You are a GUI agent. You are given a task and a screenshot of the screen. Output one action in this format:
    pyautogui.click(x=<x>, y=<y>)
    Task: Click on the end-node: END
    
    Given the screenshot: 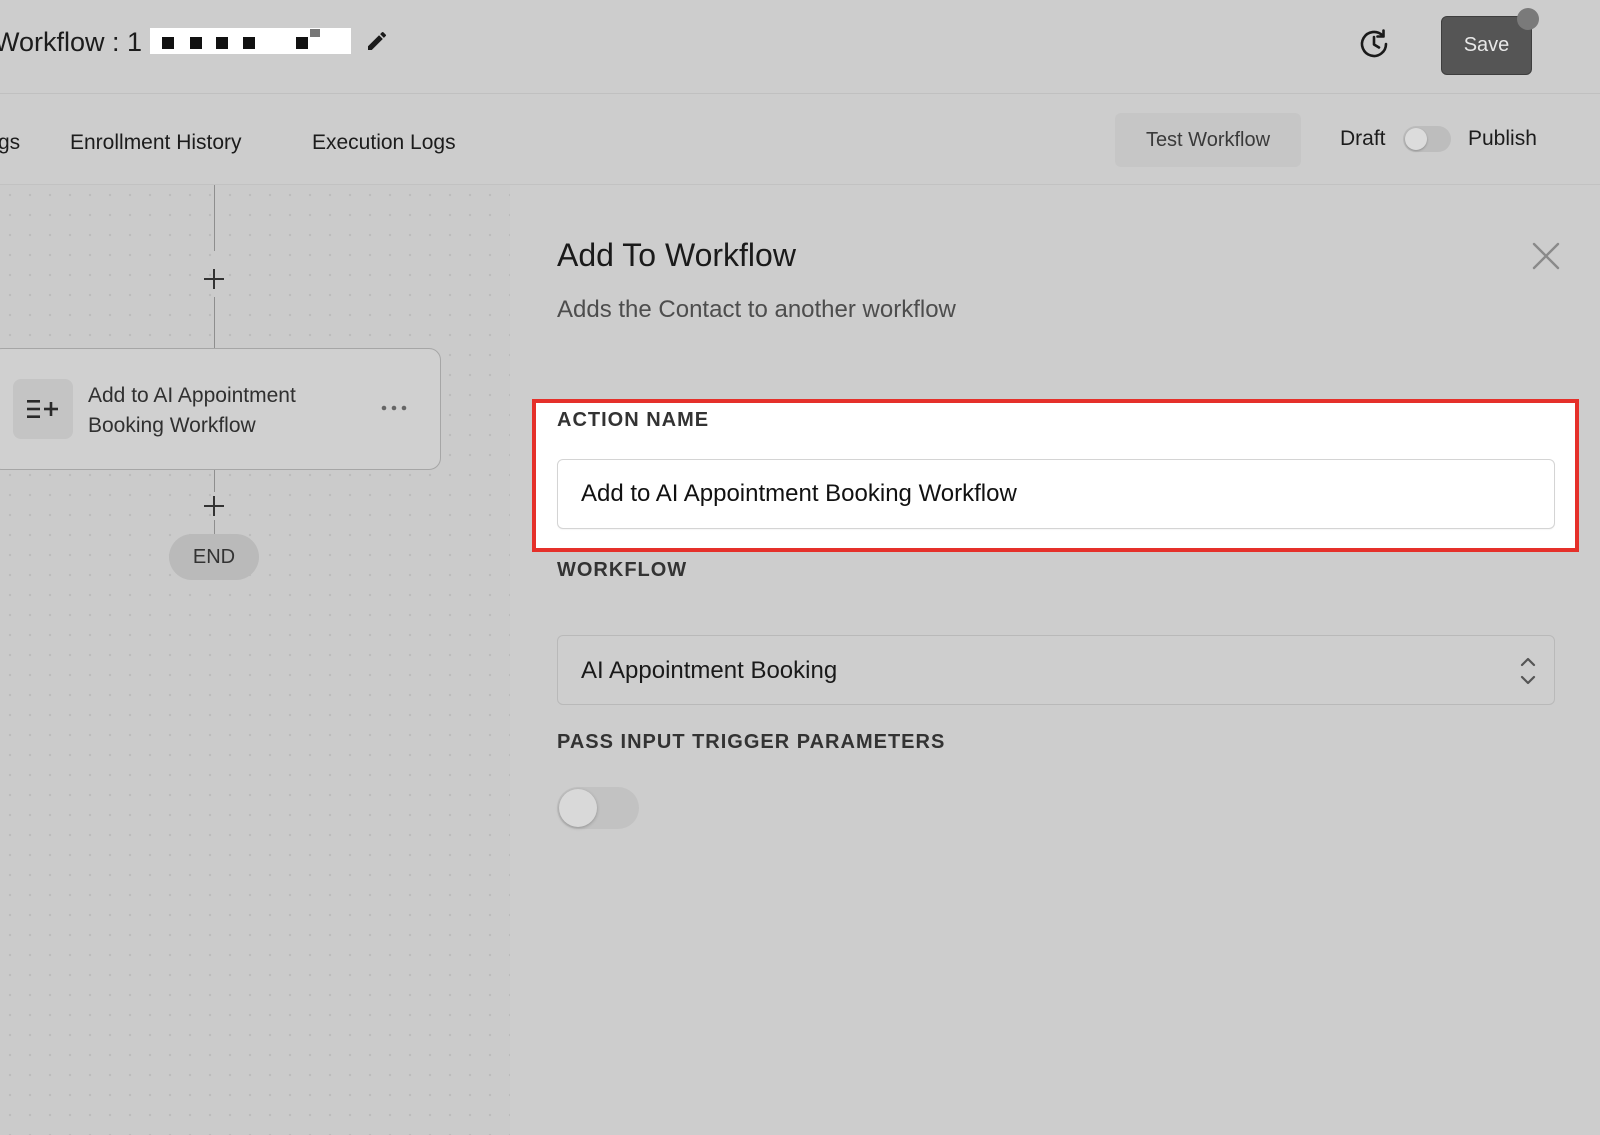 What is the action you would take?
    pyautogui.click(x=214, y=557)
    